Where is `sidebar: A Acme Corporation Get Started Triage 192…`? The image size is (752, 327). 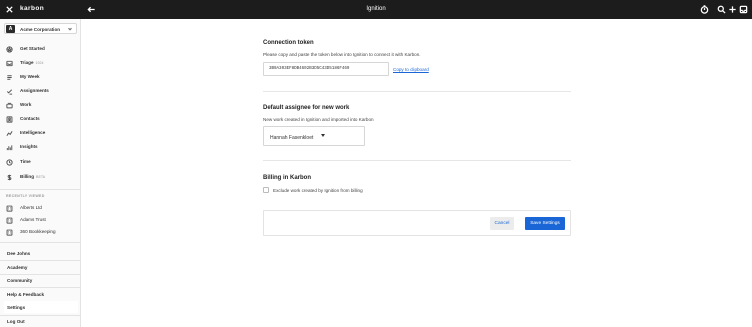 sidebar: A Acme Corporation Get Started Triage 192… is located at coordinates (40, 173).